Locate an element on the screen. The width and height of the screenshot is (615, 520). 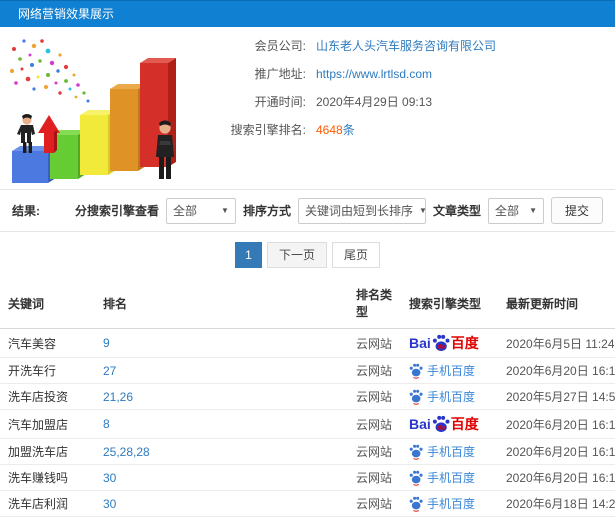
info-value: 2020年4月29日 09:13 is located at coordinates (374, 102).